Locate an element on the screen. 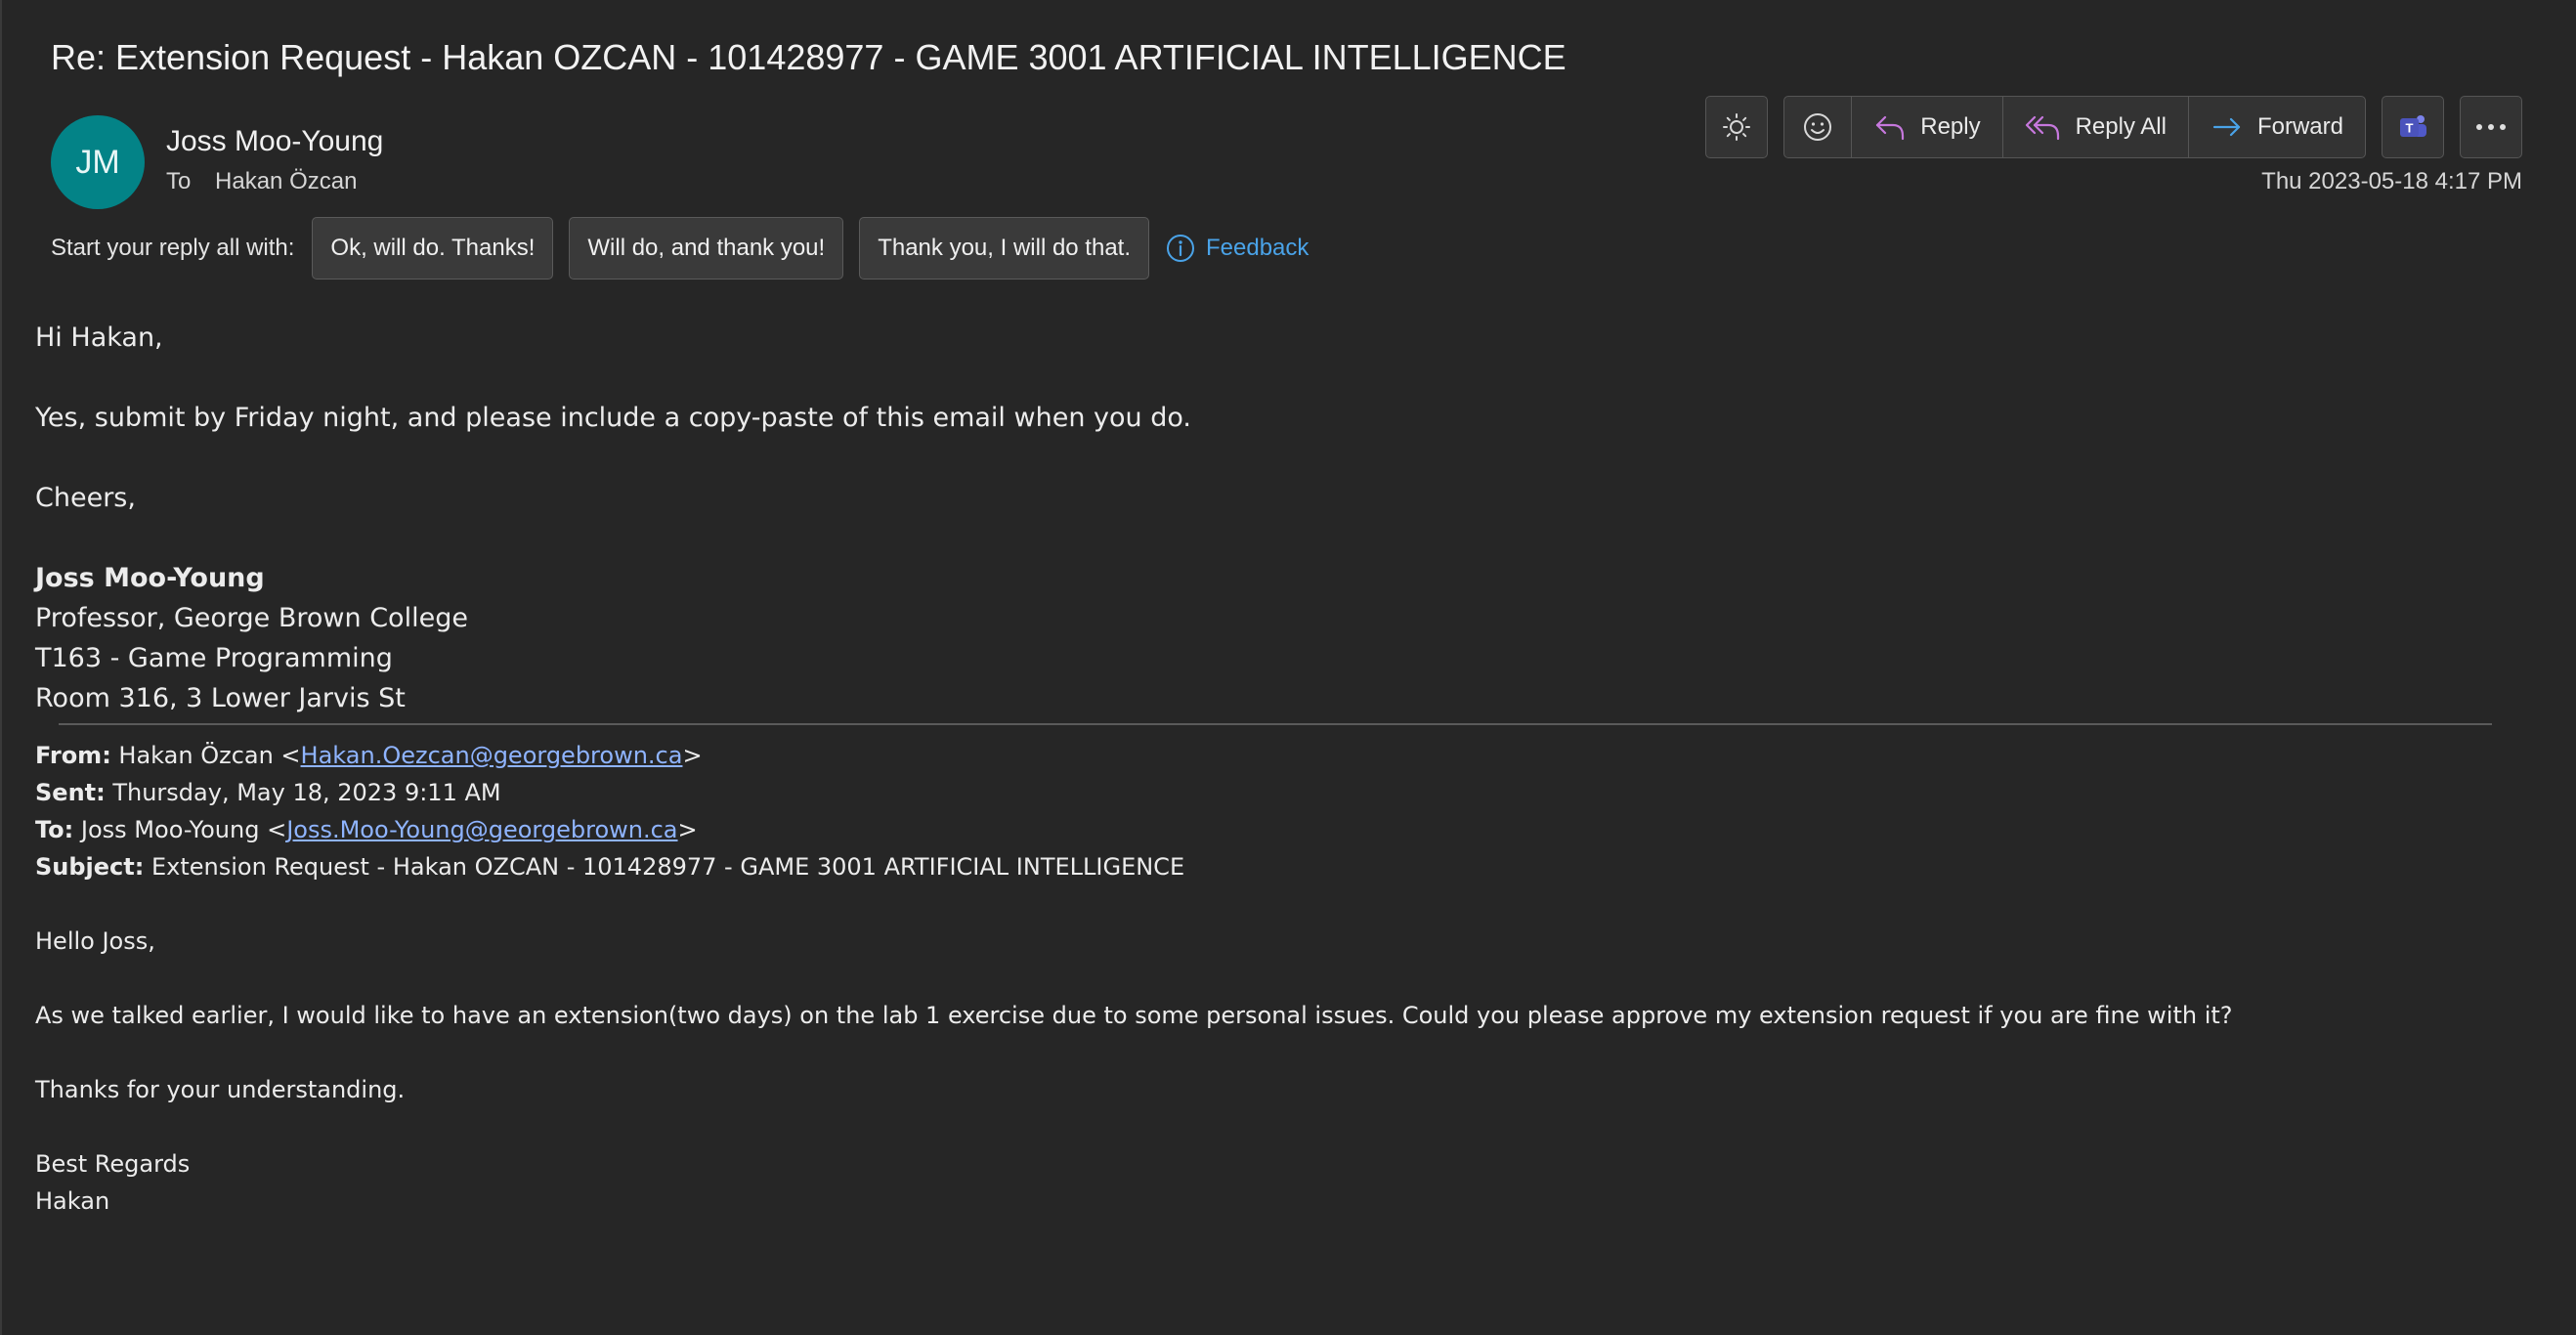 The image size is (2576, 1335). sender-avatar: JM is located at coordinates (98, 162).